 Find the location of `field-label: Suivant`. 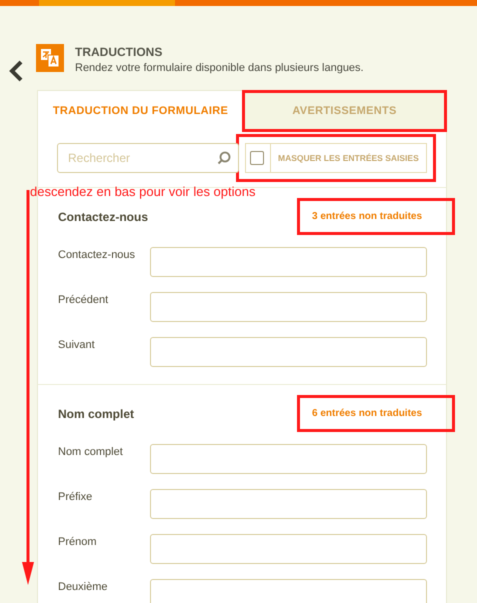

field-label: Suivant is located at coordinates (77, 345).